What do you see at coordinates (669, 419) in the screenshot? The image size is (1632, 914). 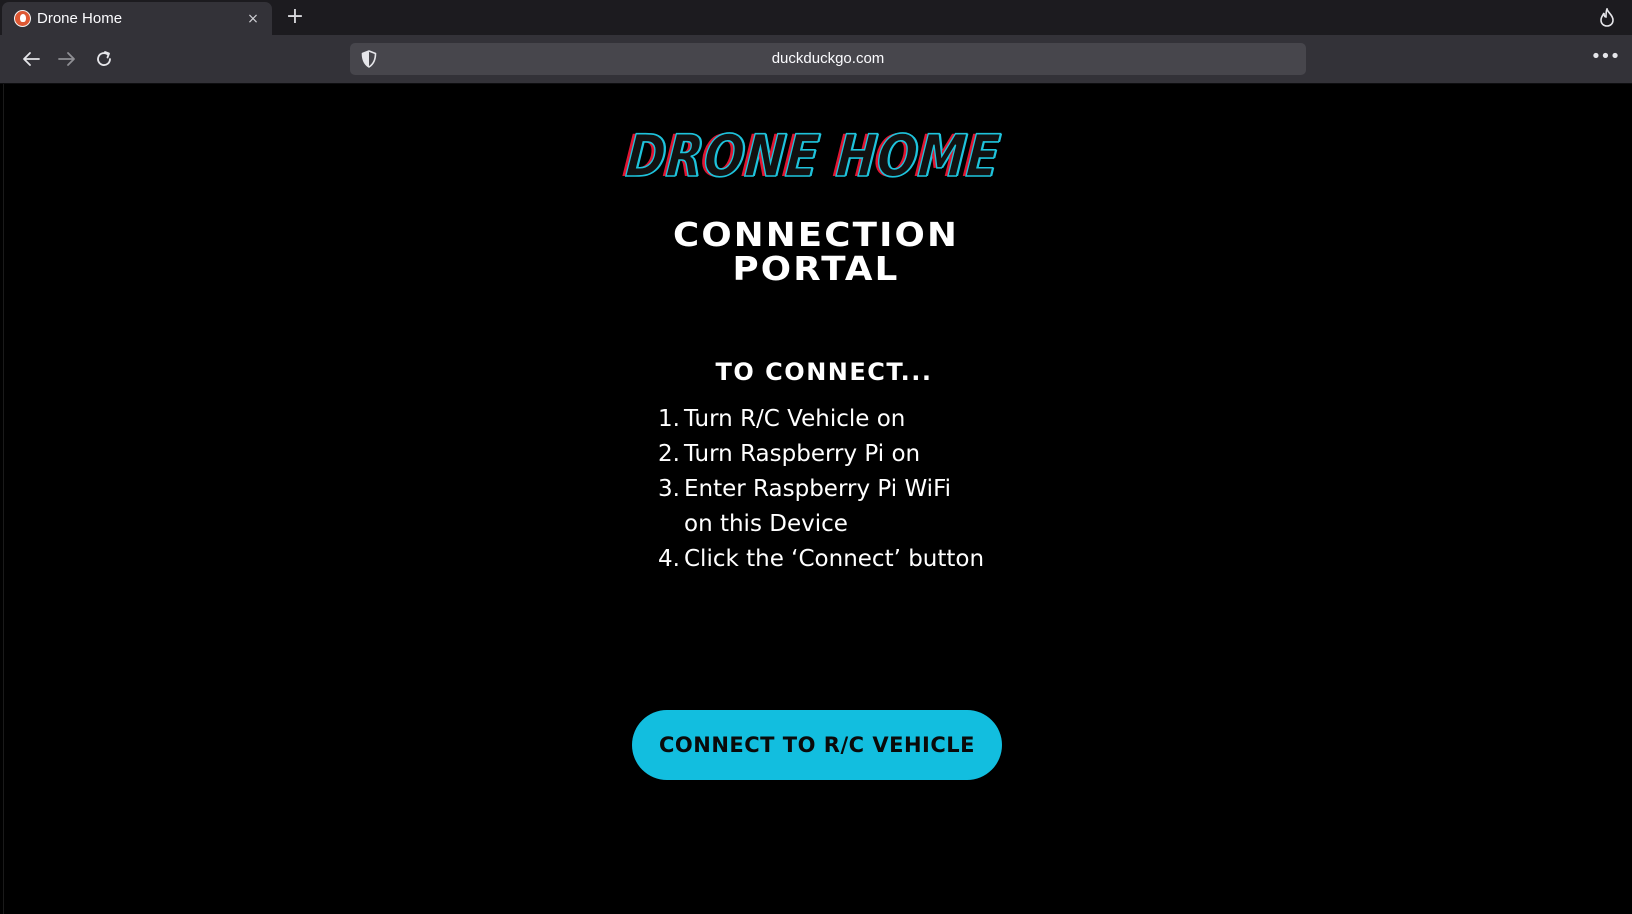 I see `step-number: 1.` at bounding box center [669, 419].